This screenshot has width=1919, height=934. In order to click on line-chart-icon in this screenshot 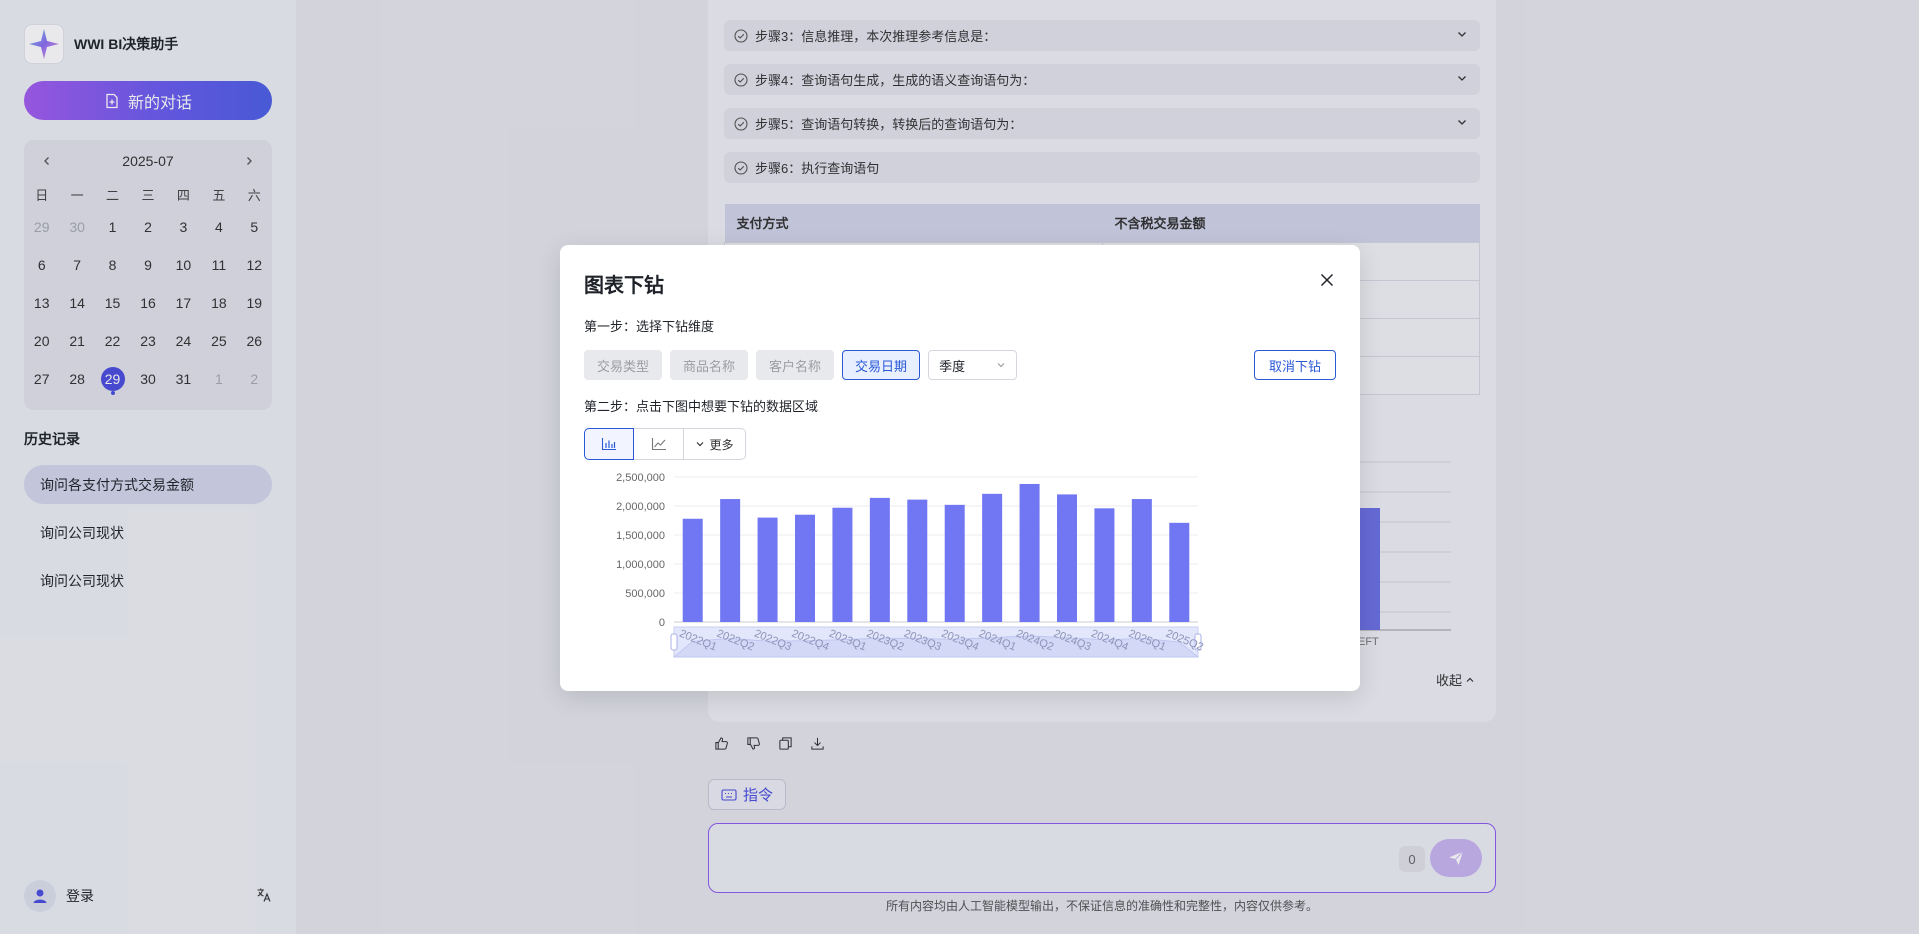, I will do `click(659, 444)`.